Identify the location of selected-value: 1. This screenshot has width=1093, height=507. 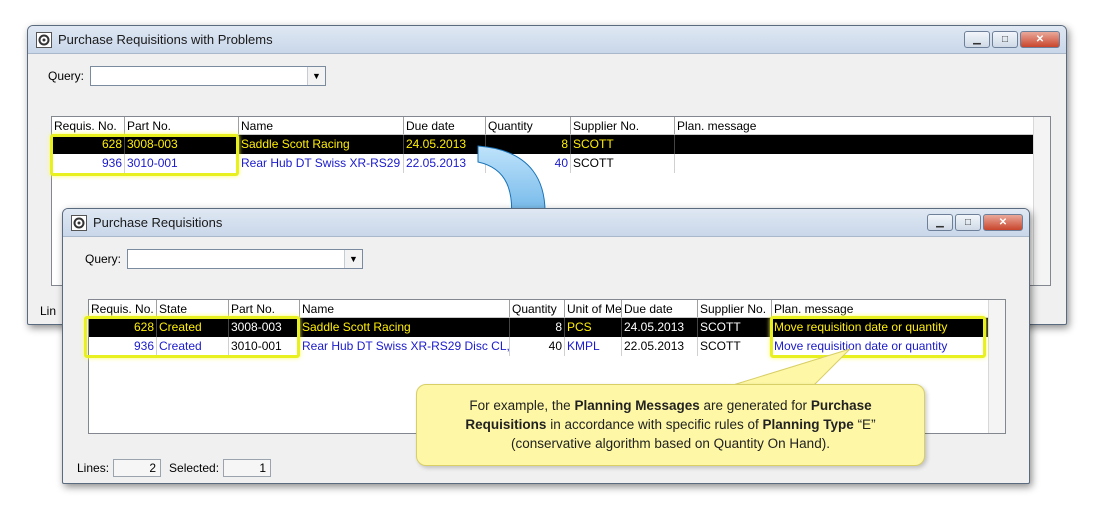
(247, 468).